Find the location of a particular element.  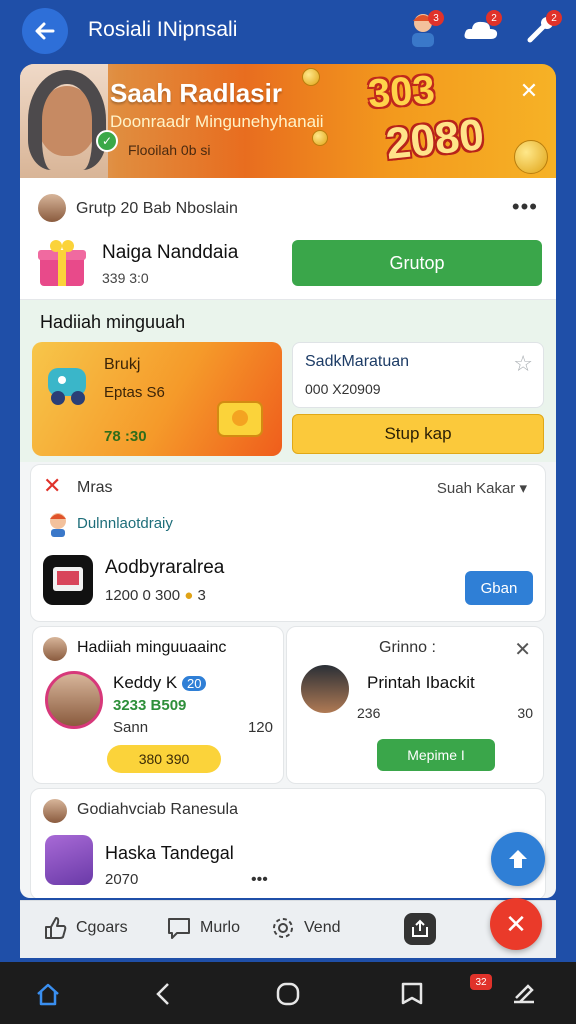

group-header: Grutp 20 Bab Nboslain is located at coordinates (157, 208).